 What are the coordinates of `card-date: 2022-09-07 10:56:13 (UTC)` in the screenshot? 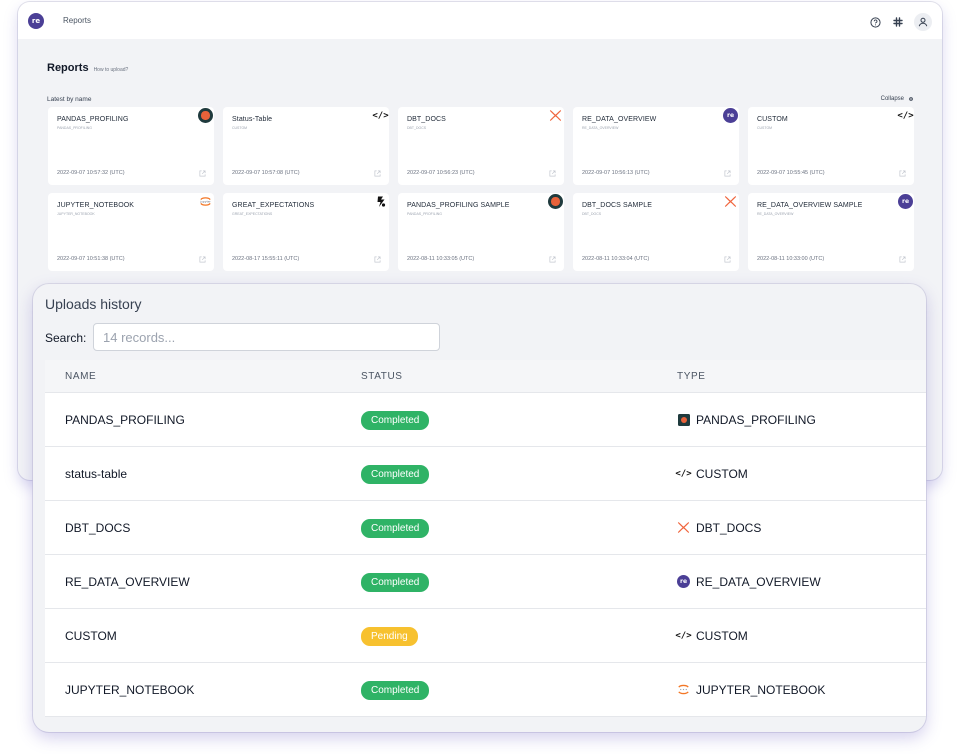 It's located at (616, 173).